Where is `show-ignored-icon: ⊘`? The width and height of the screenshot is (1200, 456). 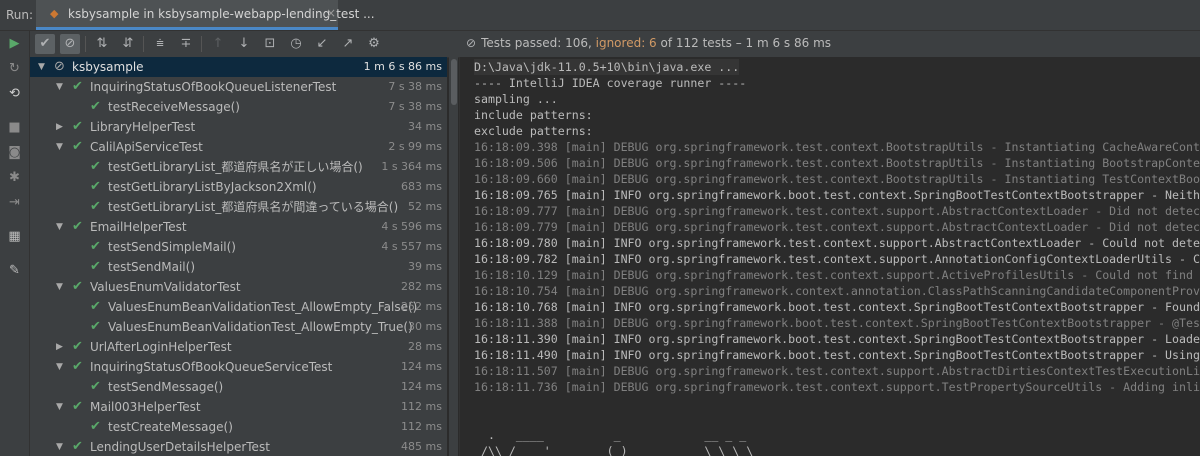
show-ignored-icon: ⊘ is located at coordinates (70, 44).